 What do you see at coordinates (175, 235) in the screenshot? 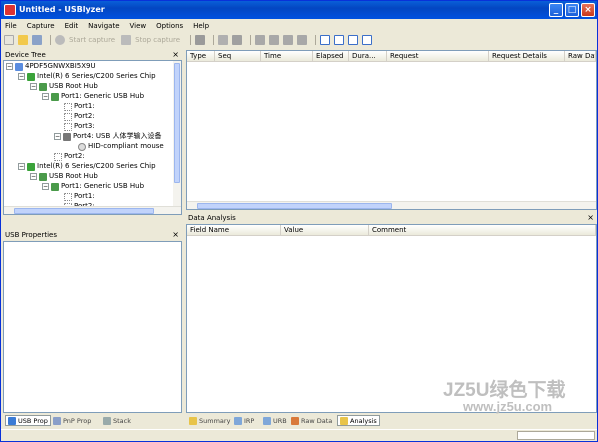
I see `usb-properties-close-button: ×` at bounding box center [175, 235].